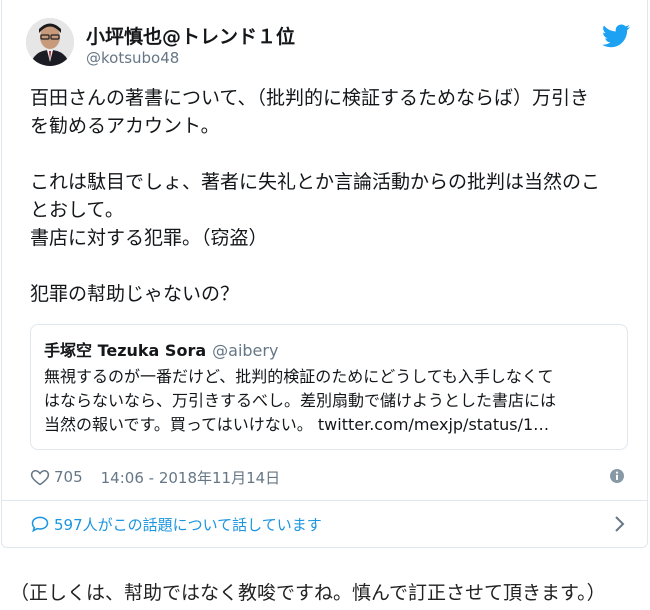 Image resolution: width=650 pixels, height=610 pixels. Describe the element at coordinates (324, 500) in the screenshot. I see `divider` at that location.